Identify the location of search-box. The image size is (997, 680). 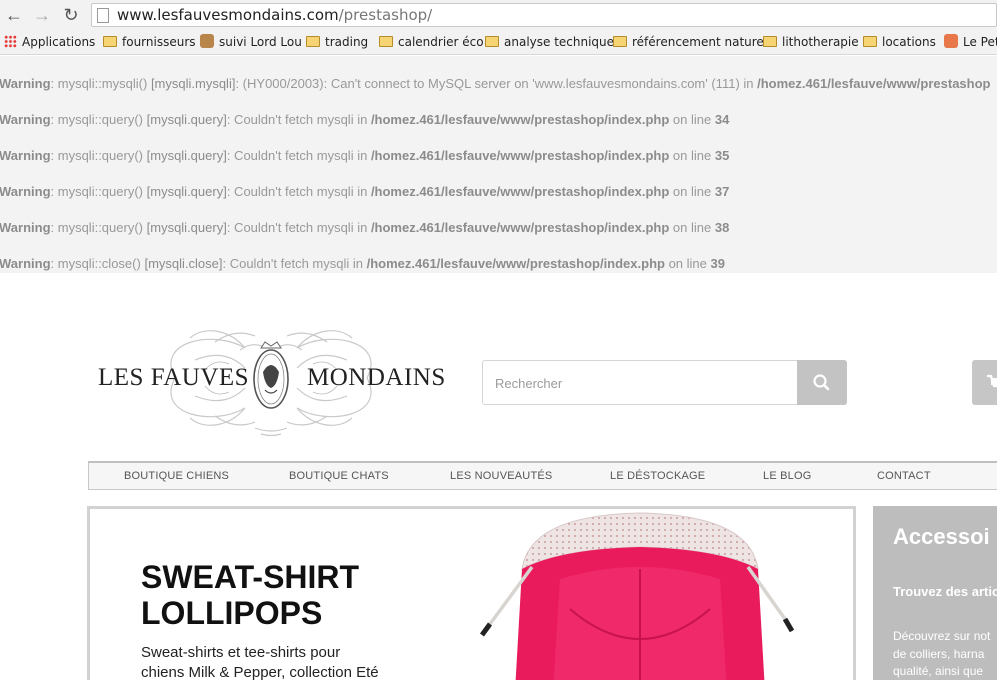
(664, 382).